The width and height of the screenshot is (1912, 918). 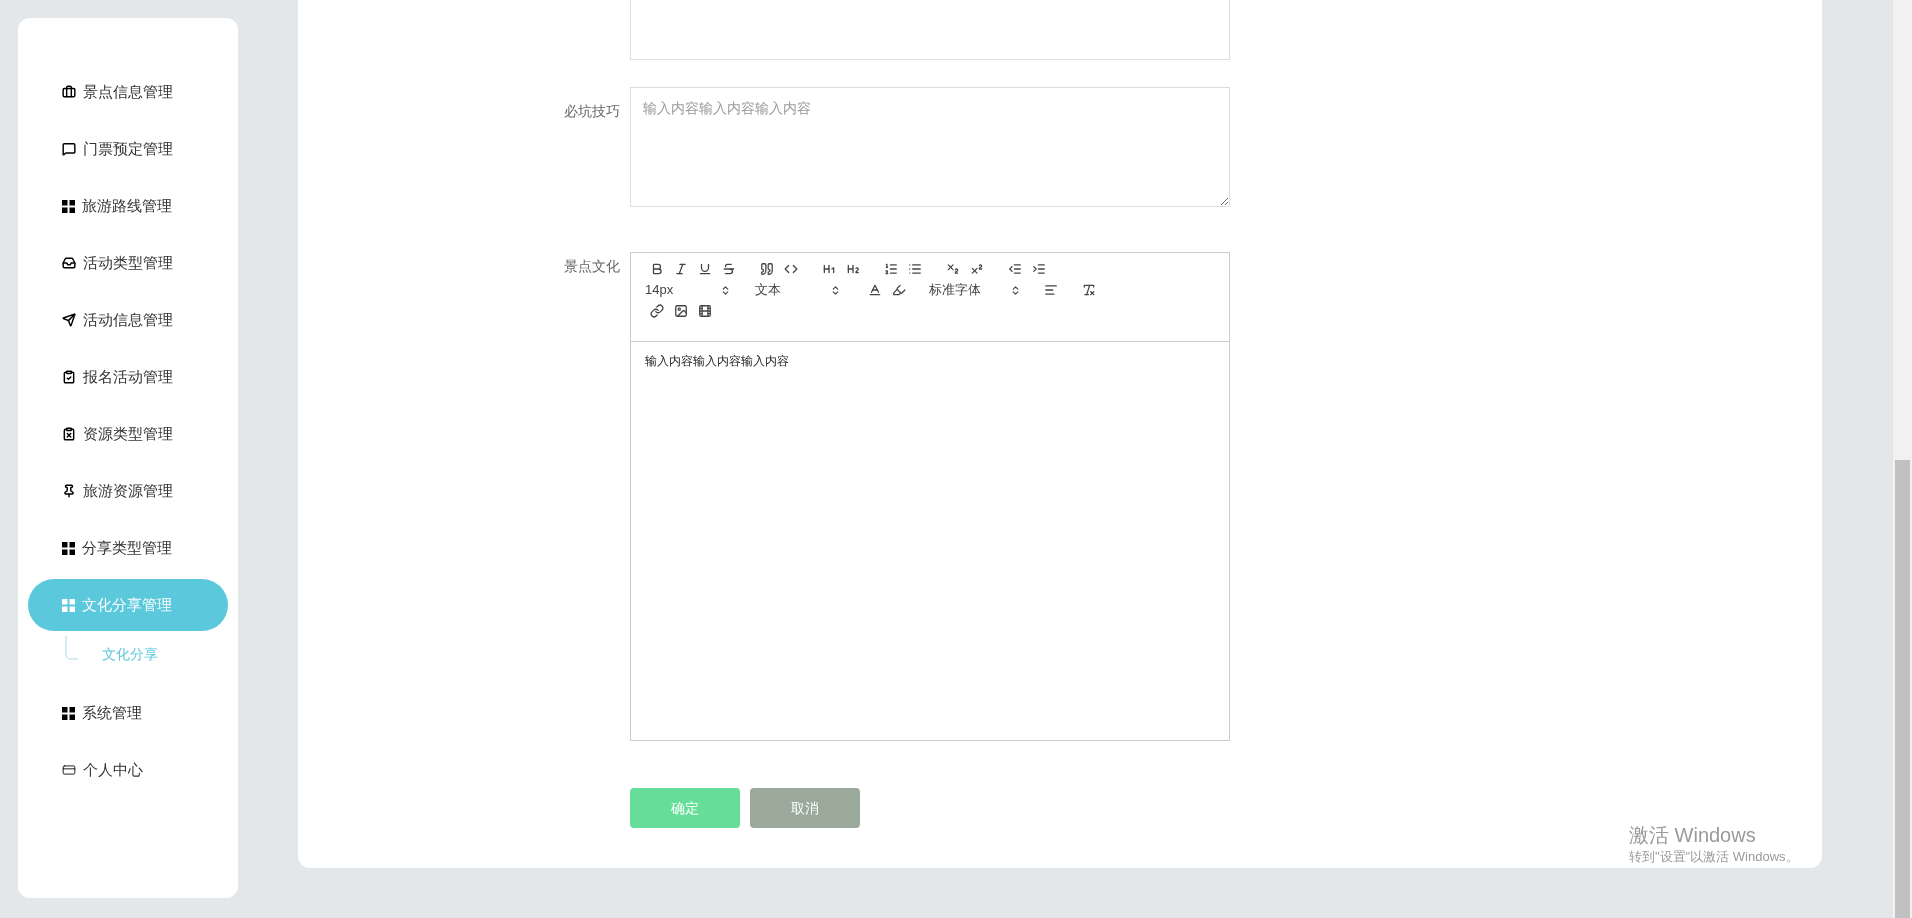 What do you see at coordinates (69, 149) in the screenshot?
I see `chat-icon` at bounding box center [69, 149].